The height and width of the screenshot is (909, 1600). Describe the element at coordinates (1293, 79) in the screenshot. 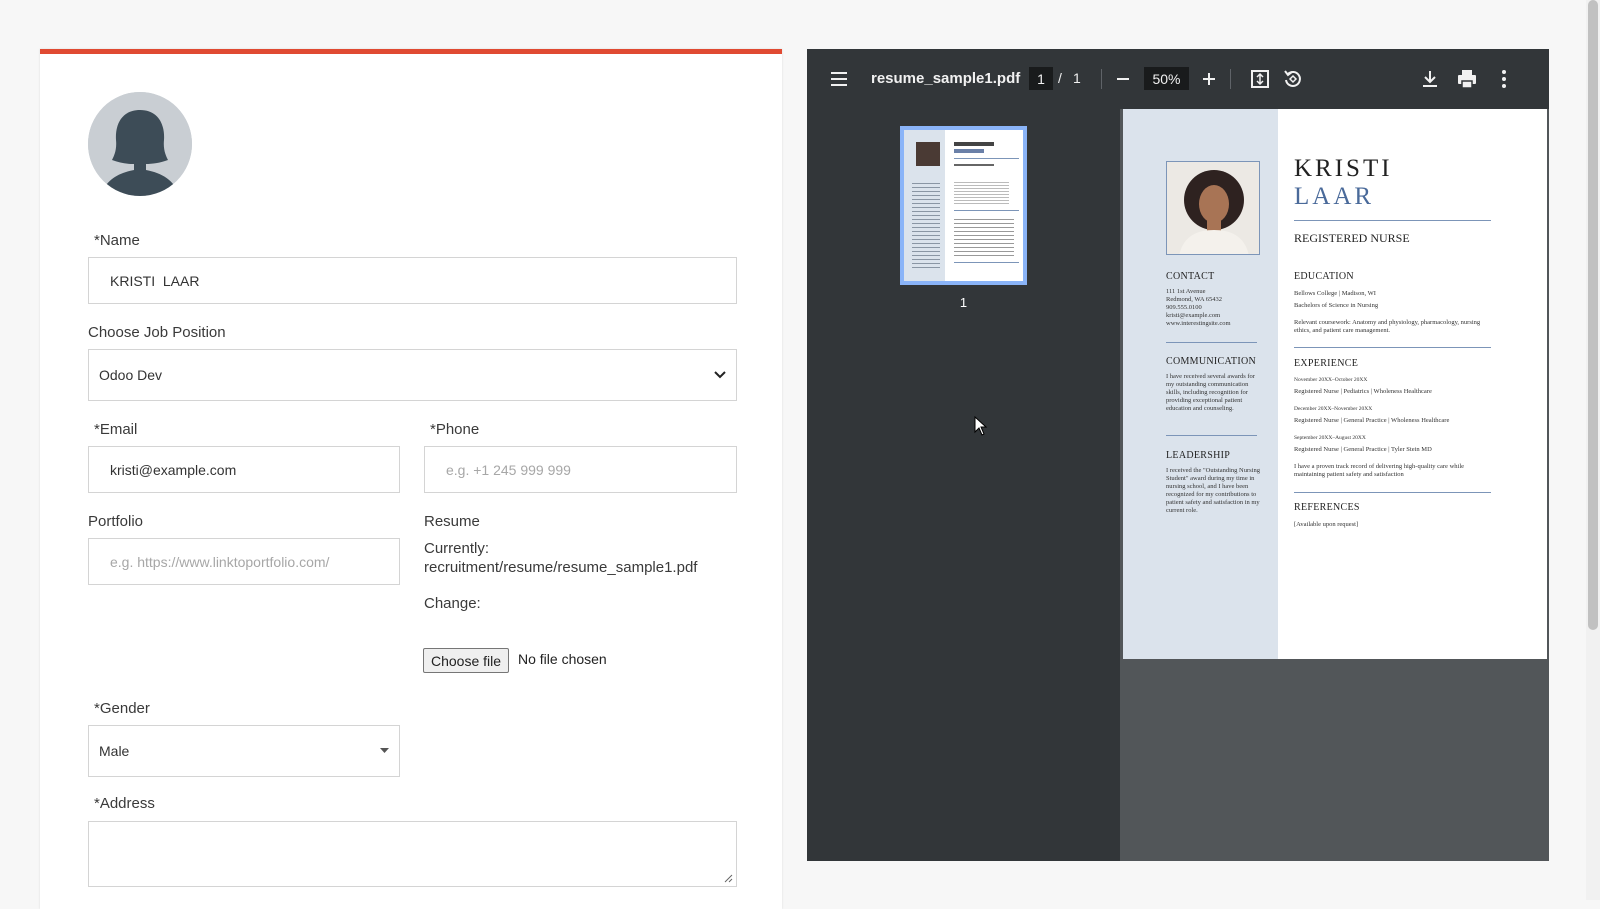

I see `rotate-icon` at that location.